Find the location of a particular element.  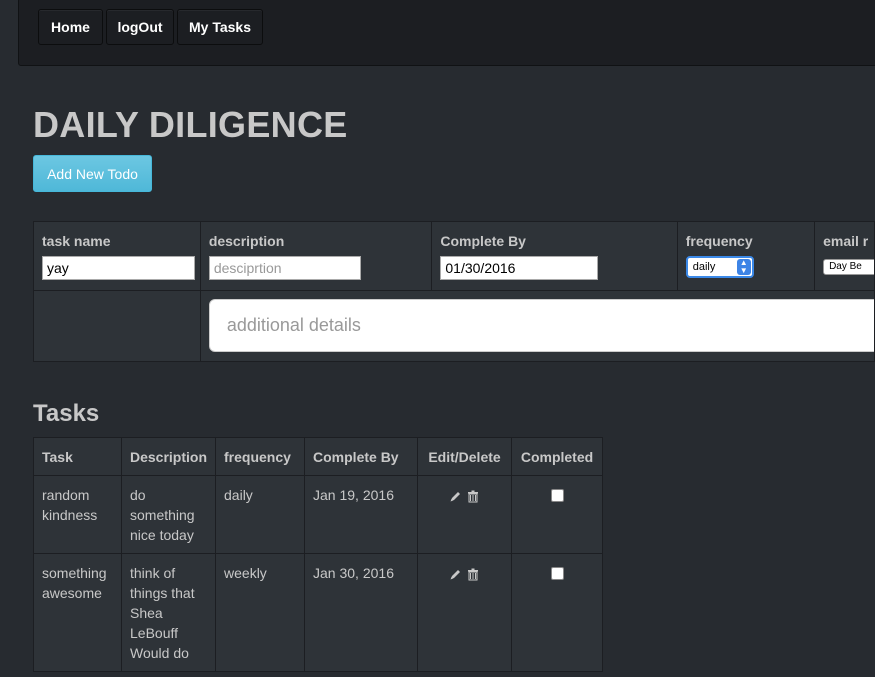

header-task: Task is located at coordinates (77, 456).